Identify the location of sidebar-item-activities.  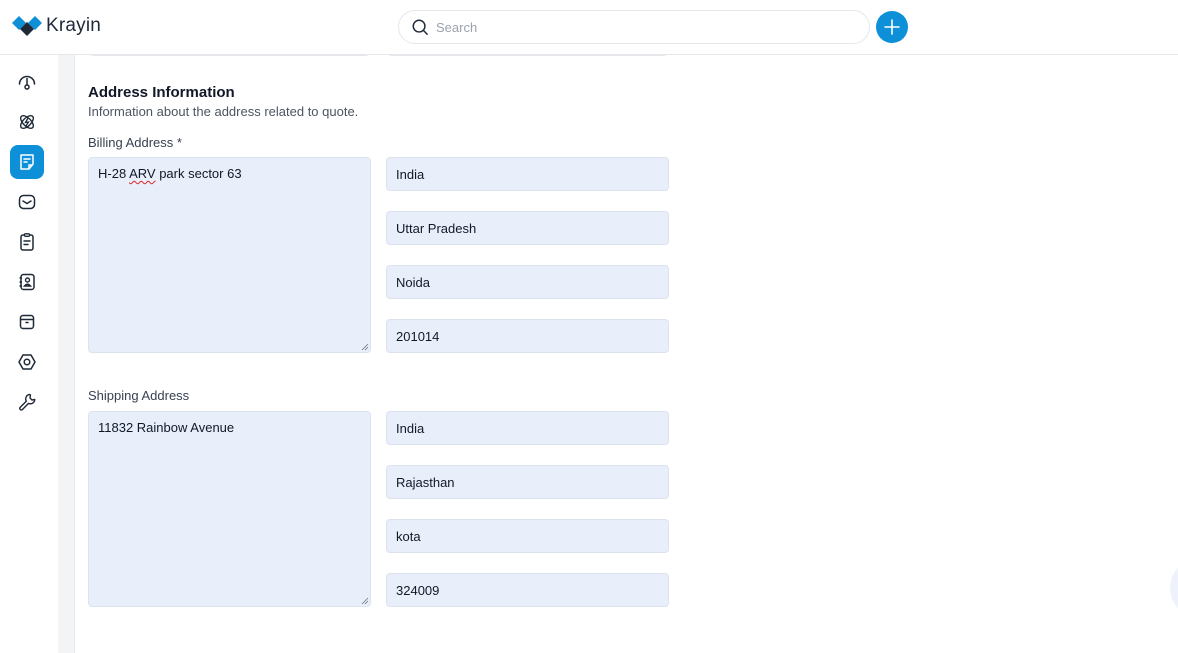
(27, 242).